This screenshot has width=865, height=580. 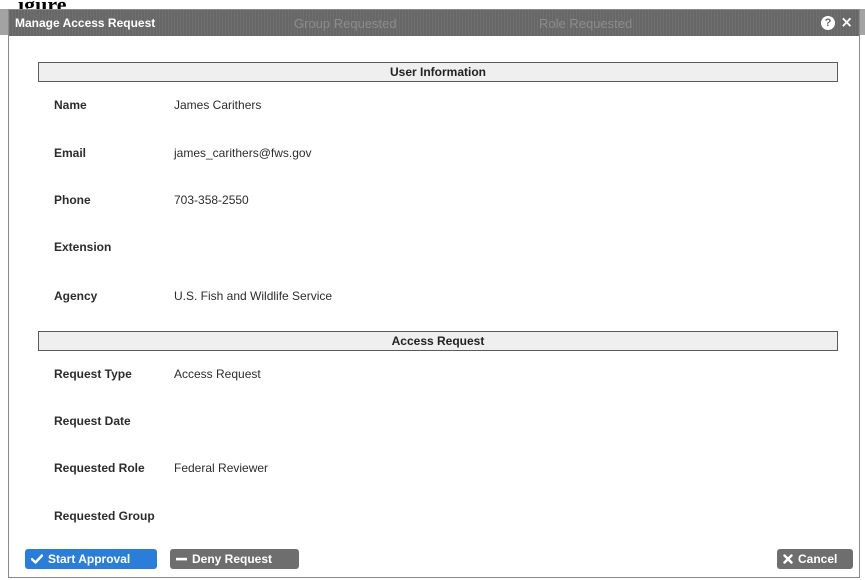 I want to click on background-column-role-requested: Role Requested, so click(x=586, y=23).